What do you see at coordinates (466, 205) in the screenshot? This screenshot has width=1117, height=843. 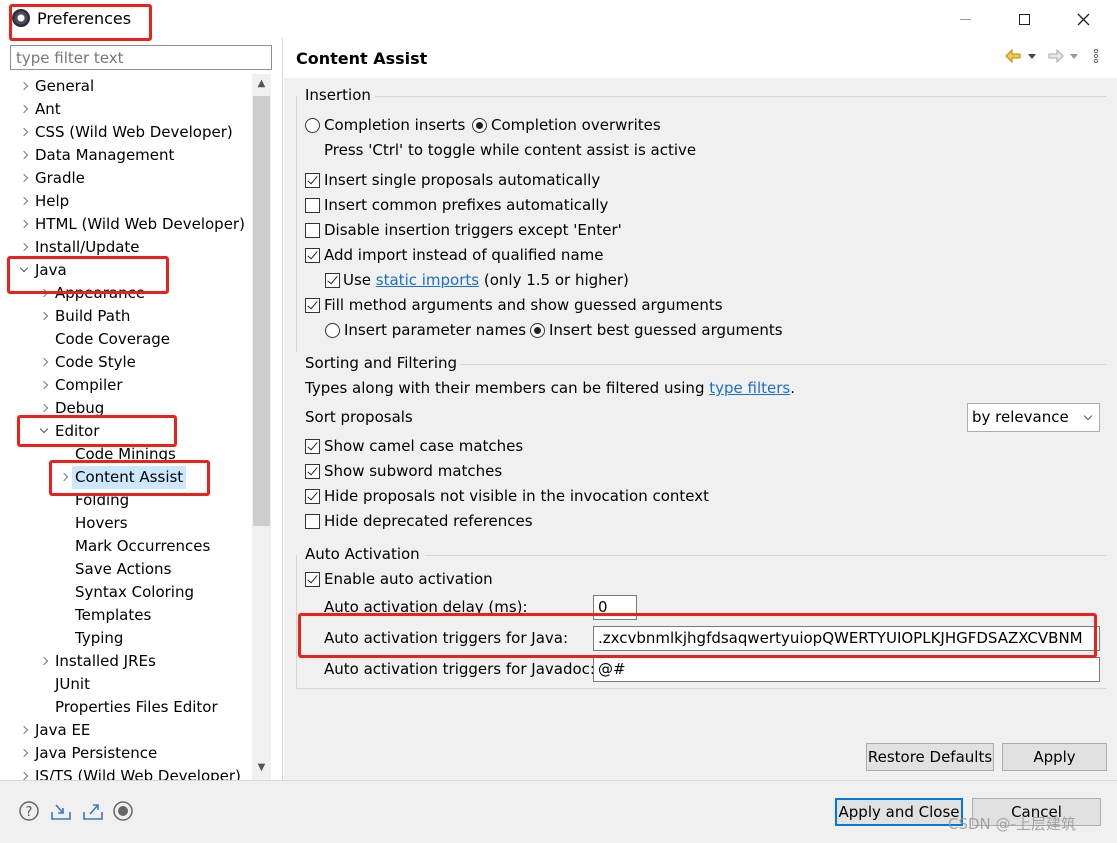 I see `insert-common-label: Insert common prefixes automatically` at bounding box center [466, 205].